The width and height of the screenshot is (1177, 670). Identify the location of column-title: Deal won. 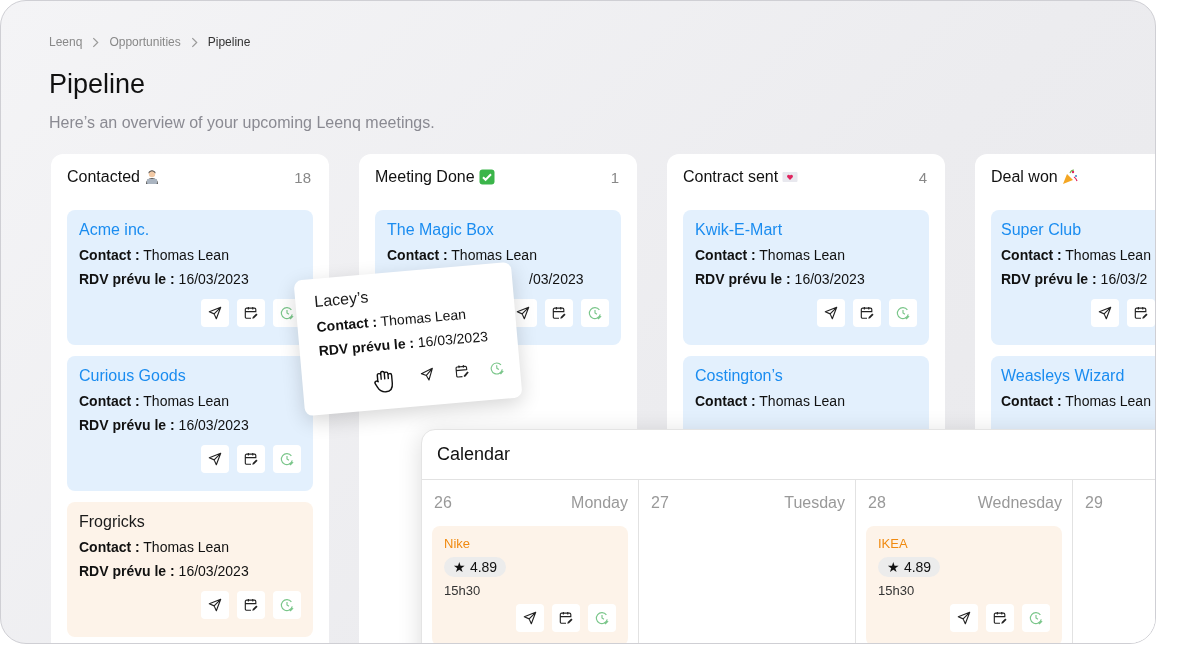
(1024, 177).